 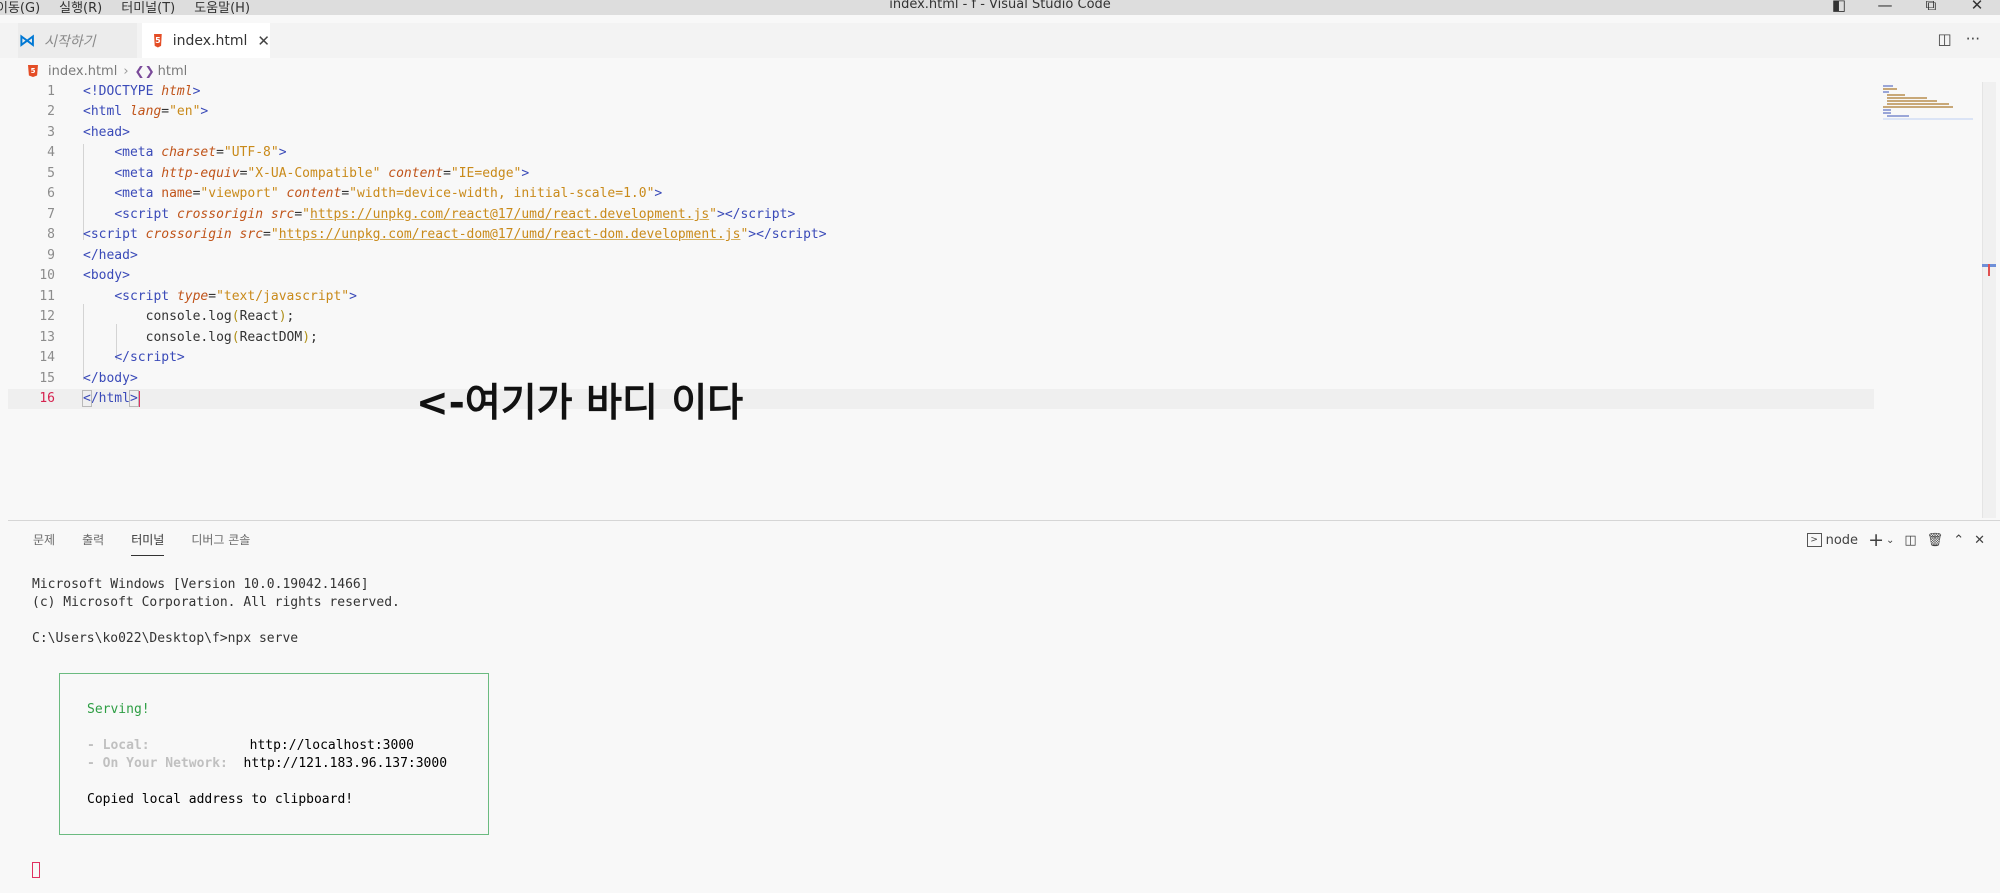 I want to click on code-text: </html>, so click(x=111, y=398).